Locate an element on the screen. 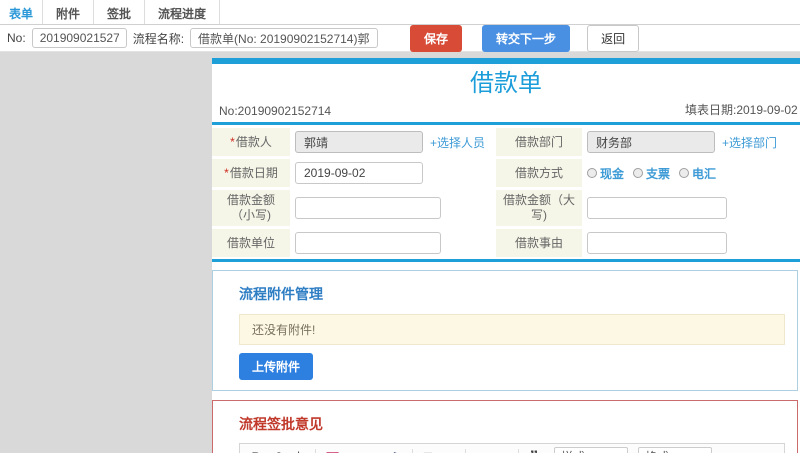 Image resolution: width=800 pixels, height=453 pixels. blockquote-icon: ” is located at coordinates (534, 450).